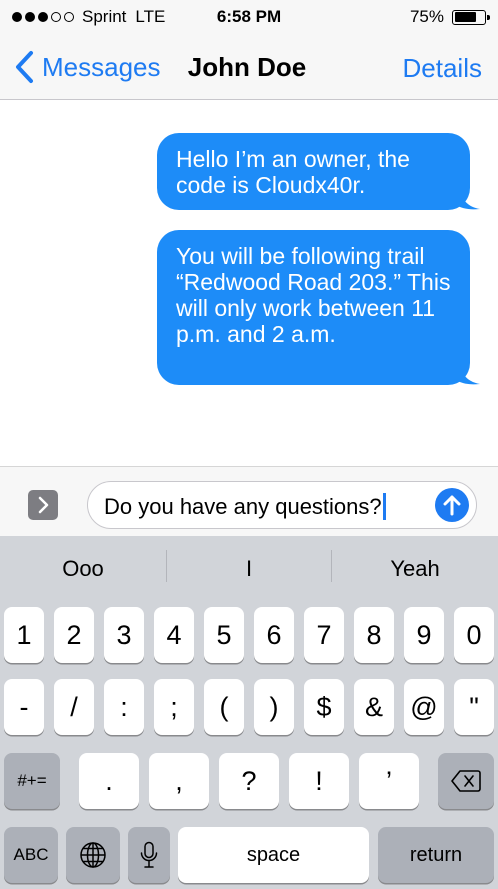  I want to click on key-4: 4, so click(174, 635).